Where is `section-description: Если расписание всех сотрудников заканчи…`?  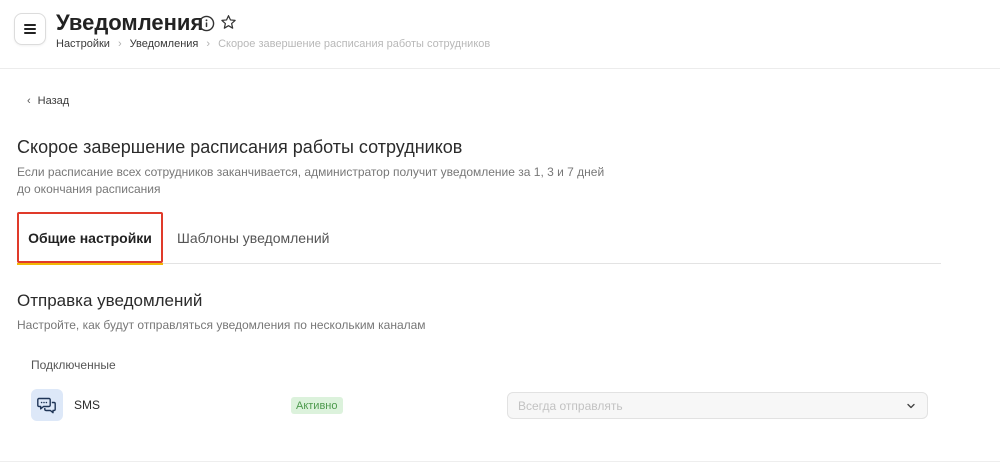 section-description: Если расписание всех сотрудников заканчи… is located at coordinates (311, 180).